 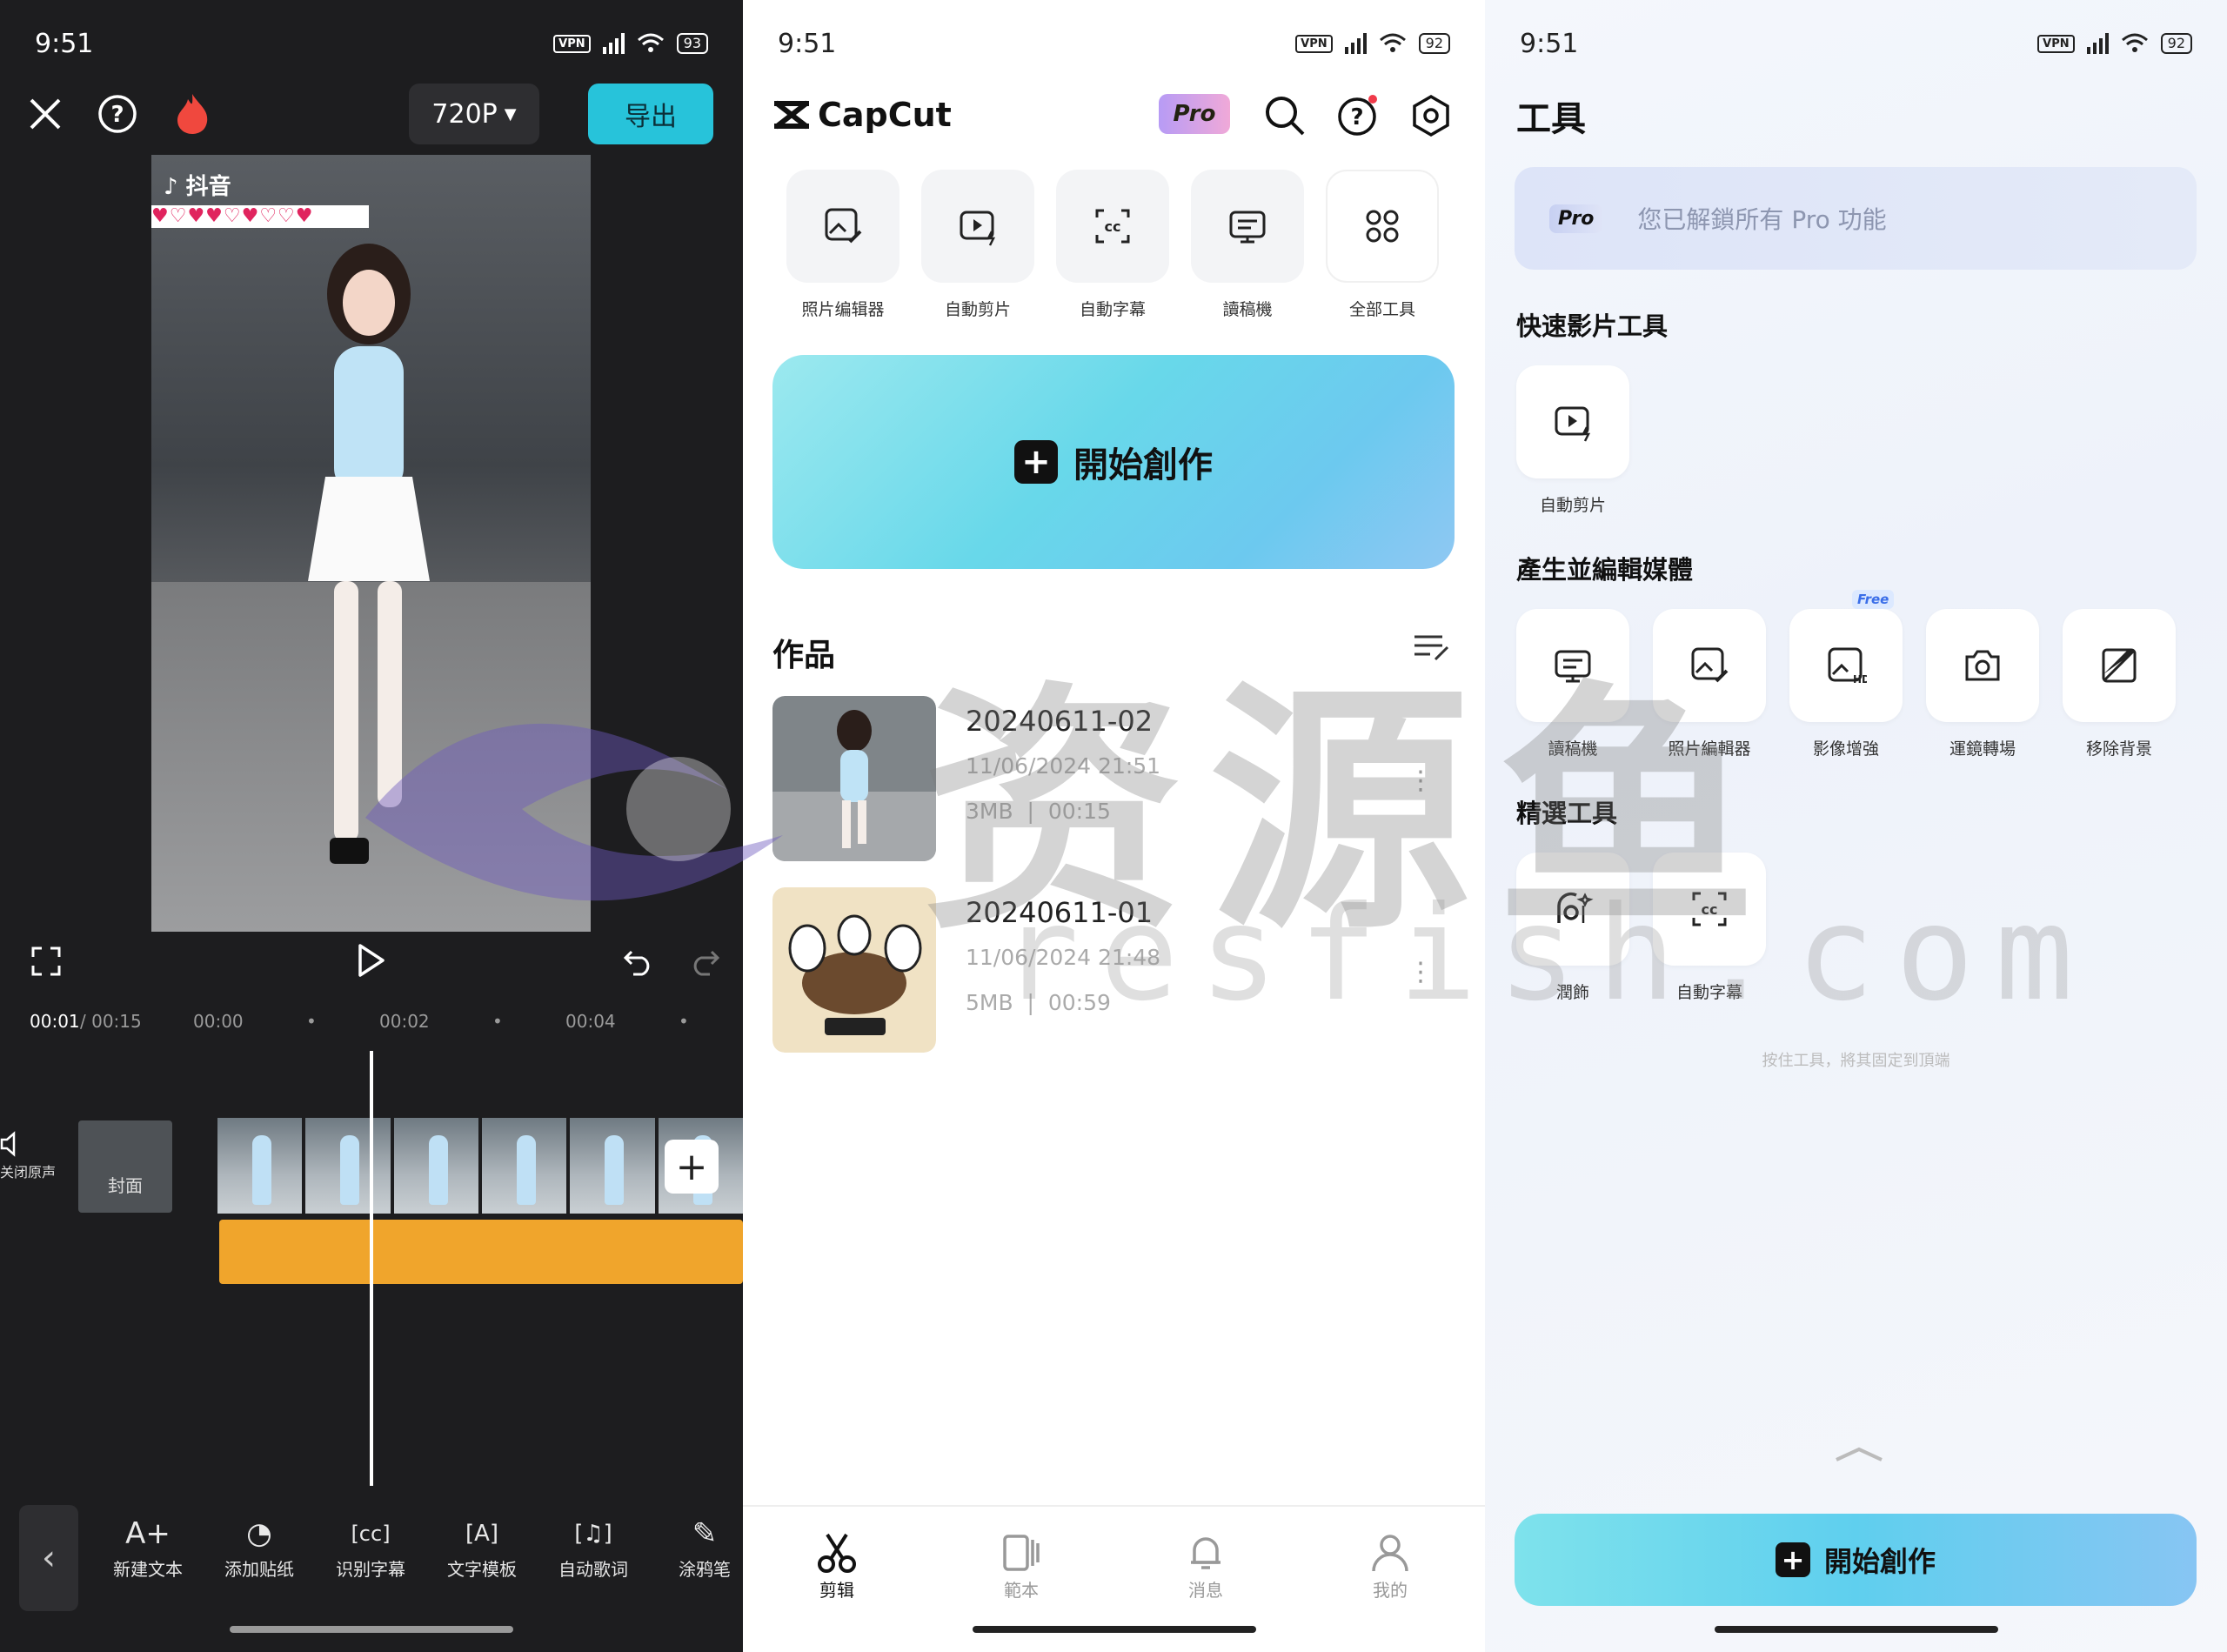 I want to click on home-indicator, so click(x=1114, y=1629).